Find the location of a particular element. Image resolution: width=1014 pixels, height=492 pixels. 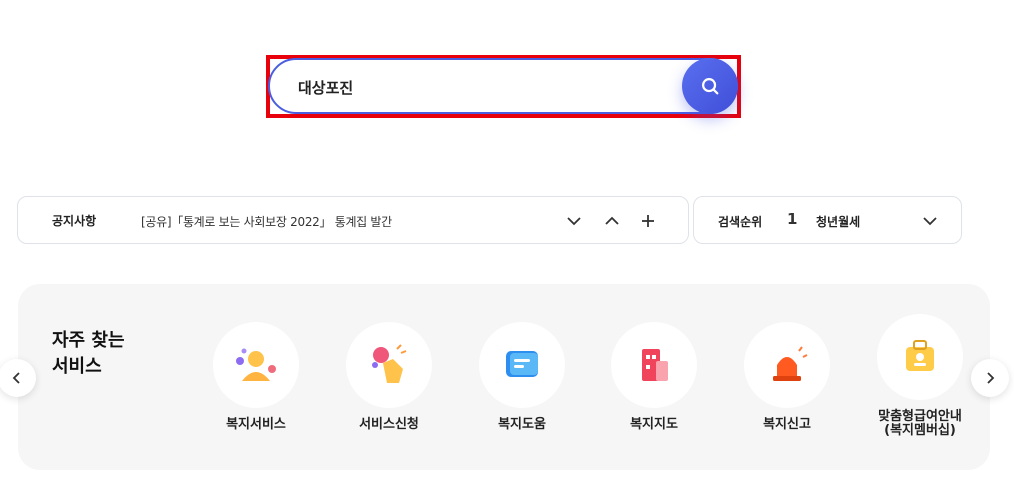

chevron-left-icon is located at coordinates (16, 378).